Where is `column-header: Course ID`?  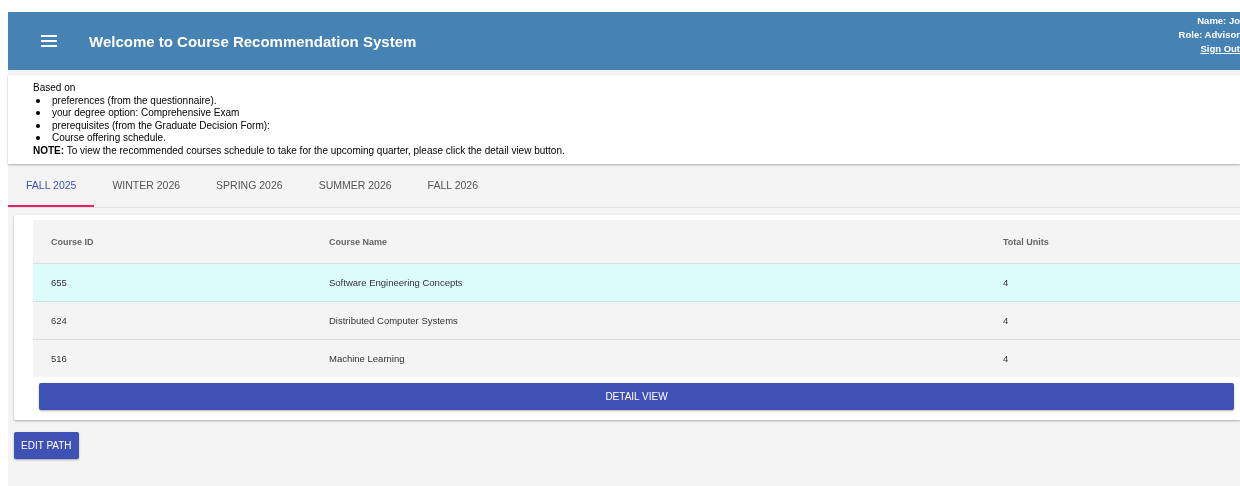
column-header: Course ID is located at coordinates (73, 241).